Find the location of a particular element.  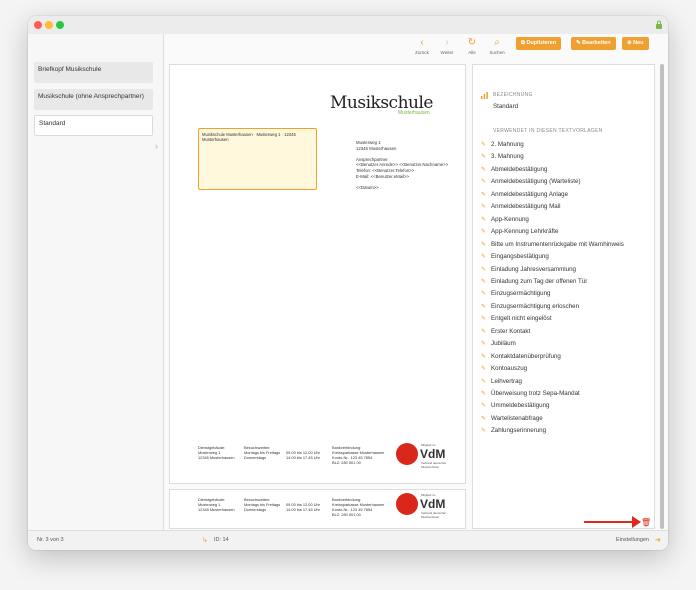

duplicate-button: ⧉ Duplizieren is located at coordinates (539, 43).